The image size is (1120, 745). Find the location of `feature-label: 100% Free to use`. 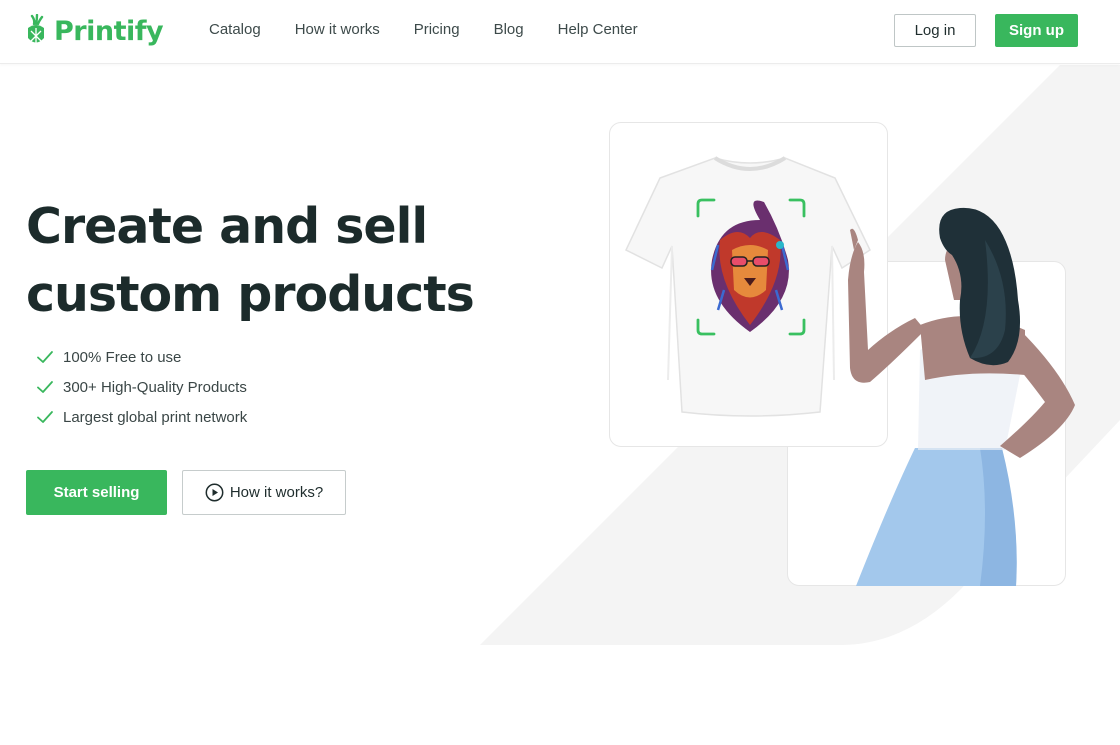

feature-label: 100% Free to use is located at coordinates (122, 357).